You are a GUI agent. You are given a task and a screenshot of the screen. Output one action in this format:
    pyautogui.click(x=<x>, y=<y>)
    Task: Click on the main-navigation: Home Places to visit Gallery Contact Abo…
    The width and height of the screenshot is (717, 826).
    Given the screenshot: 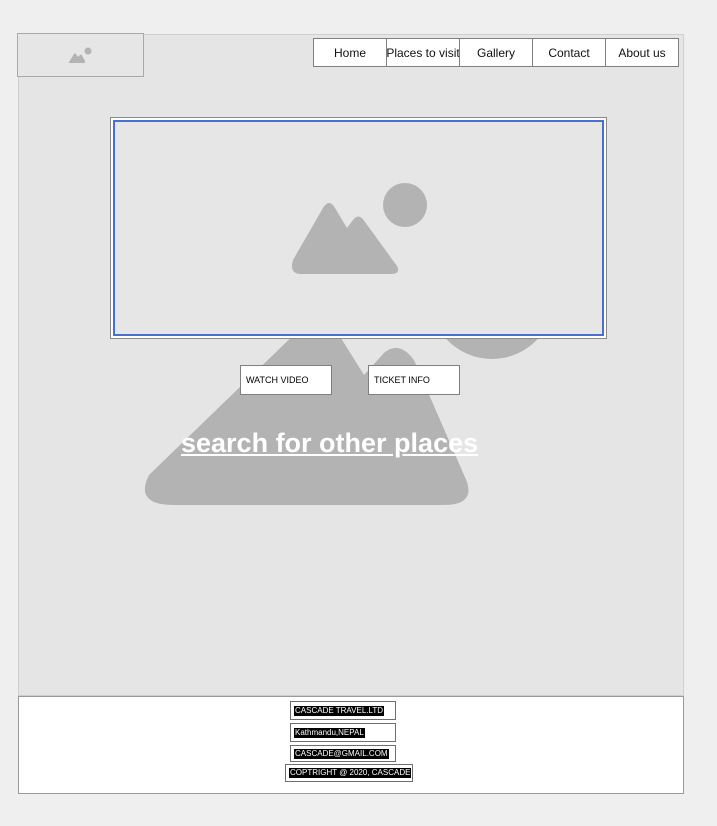 What is the action you would take?
    pyautogui.click(x=496, y=52)
    